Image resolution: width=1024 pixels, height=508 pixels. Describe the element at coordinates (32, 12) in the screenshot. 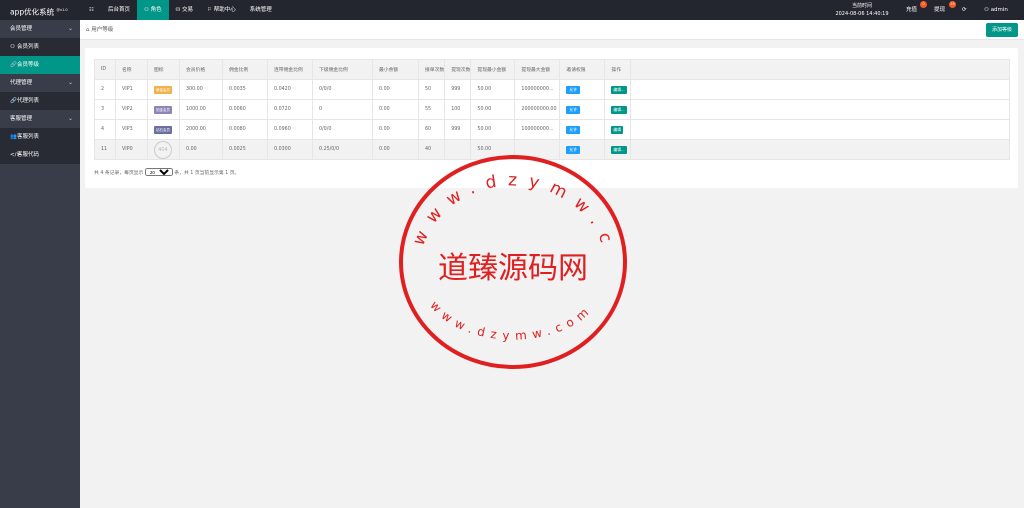

I see `app-title: app优化系统` at that location.